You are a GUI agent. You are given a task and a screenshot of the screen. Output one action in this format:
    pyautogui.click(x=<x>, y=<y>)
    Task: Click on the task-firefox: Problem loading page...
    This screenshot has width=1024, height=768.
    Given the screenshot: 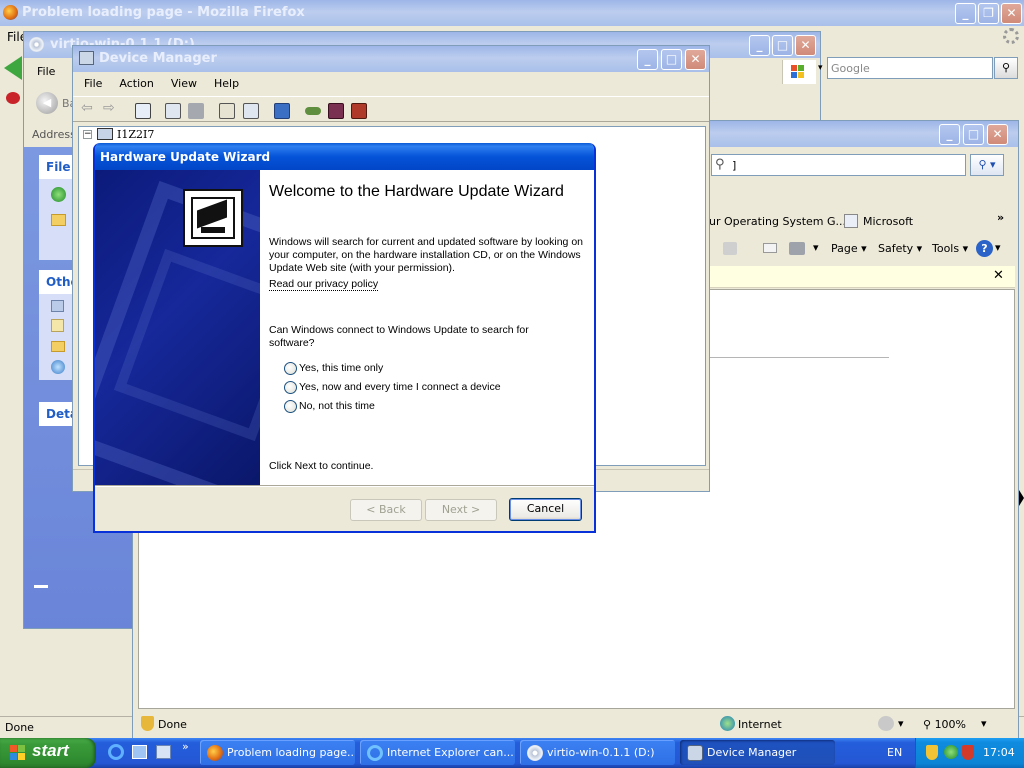 What is the action you would take?
    pyautogui.click(x=277, y=752)
    